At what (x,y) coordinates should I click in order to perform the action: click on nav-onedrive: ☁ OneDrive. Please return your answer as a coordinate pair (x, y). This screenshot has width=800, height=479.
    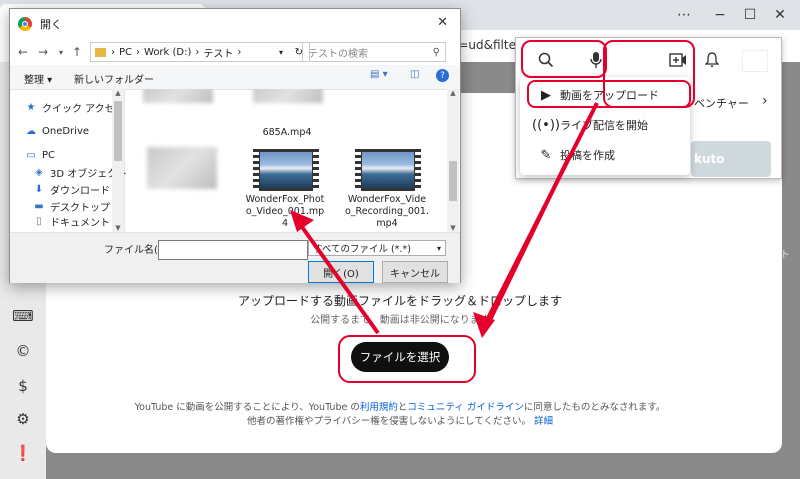
    Looking at the image, I should click on (56, 131).